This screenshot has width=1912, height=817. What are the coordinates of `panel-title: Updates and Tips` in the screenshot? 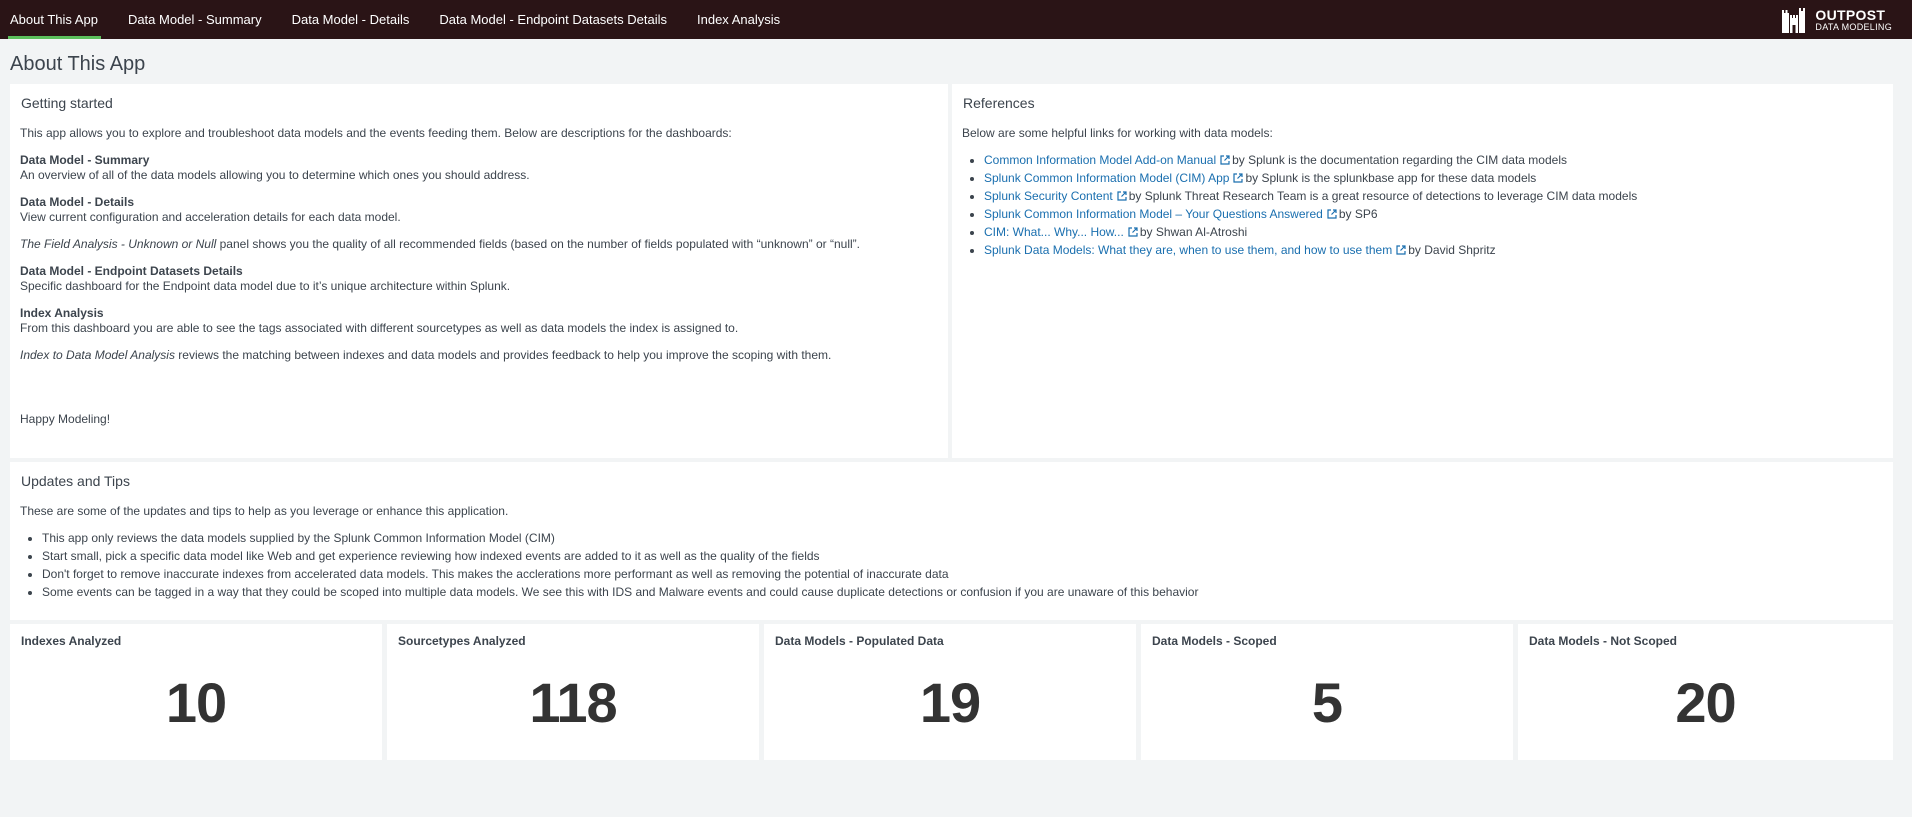 It's located at (75, 481).